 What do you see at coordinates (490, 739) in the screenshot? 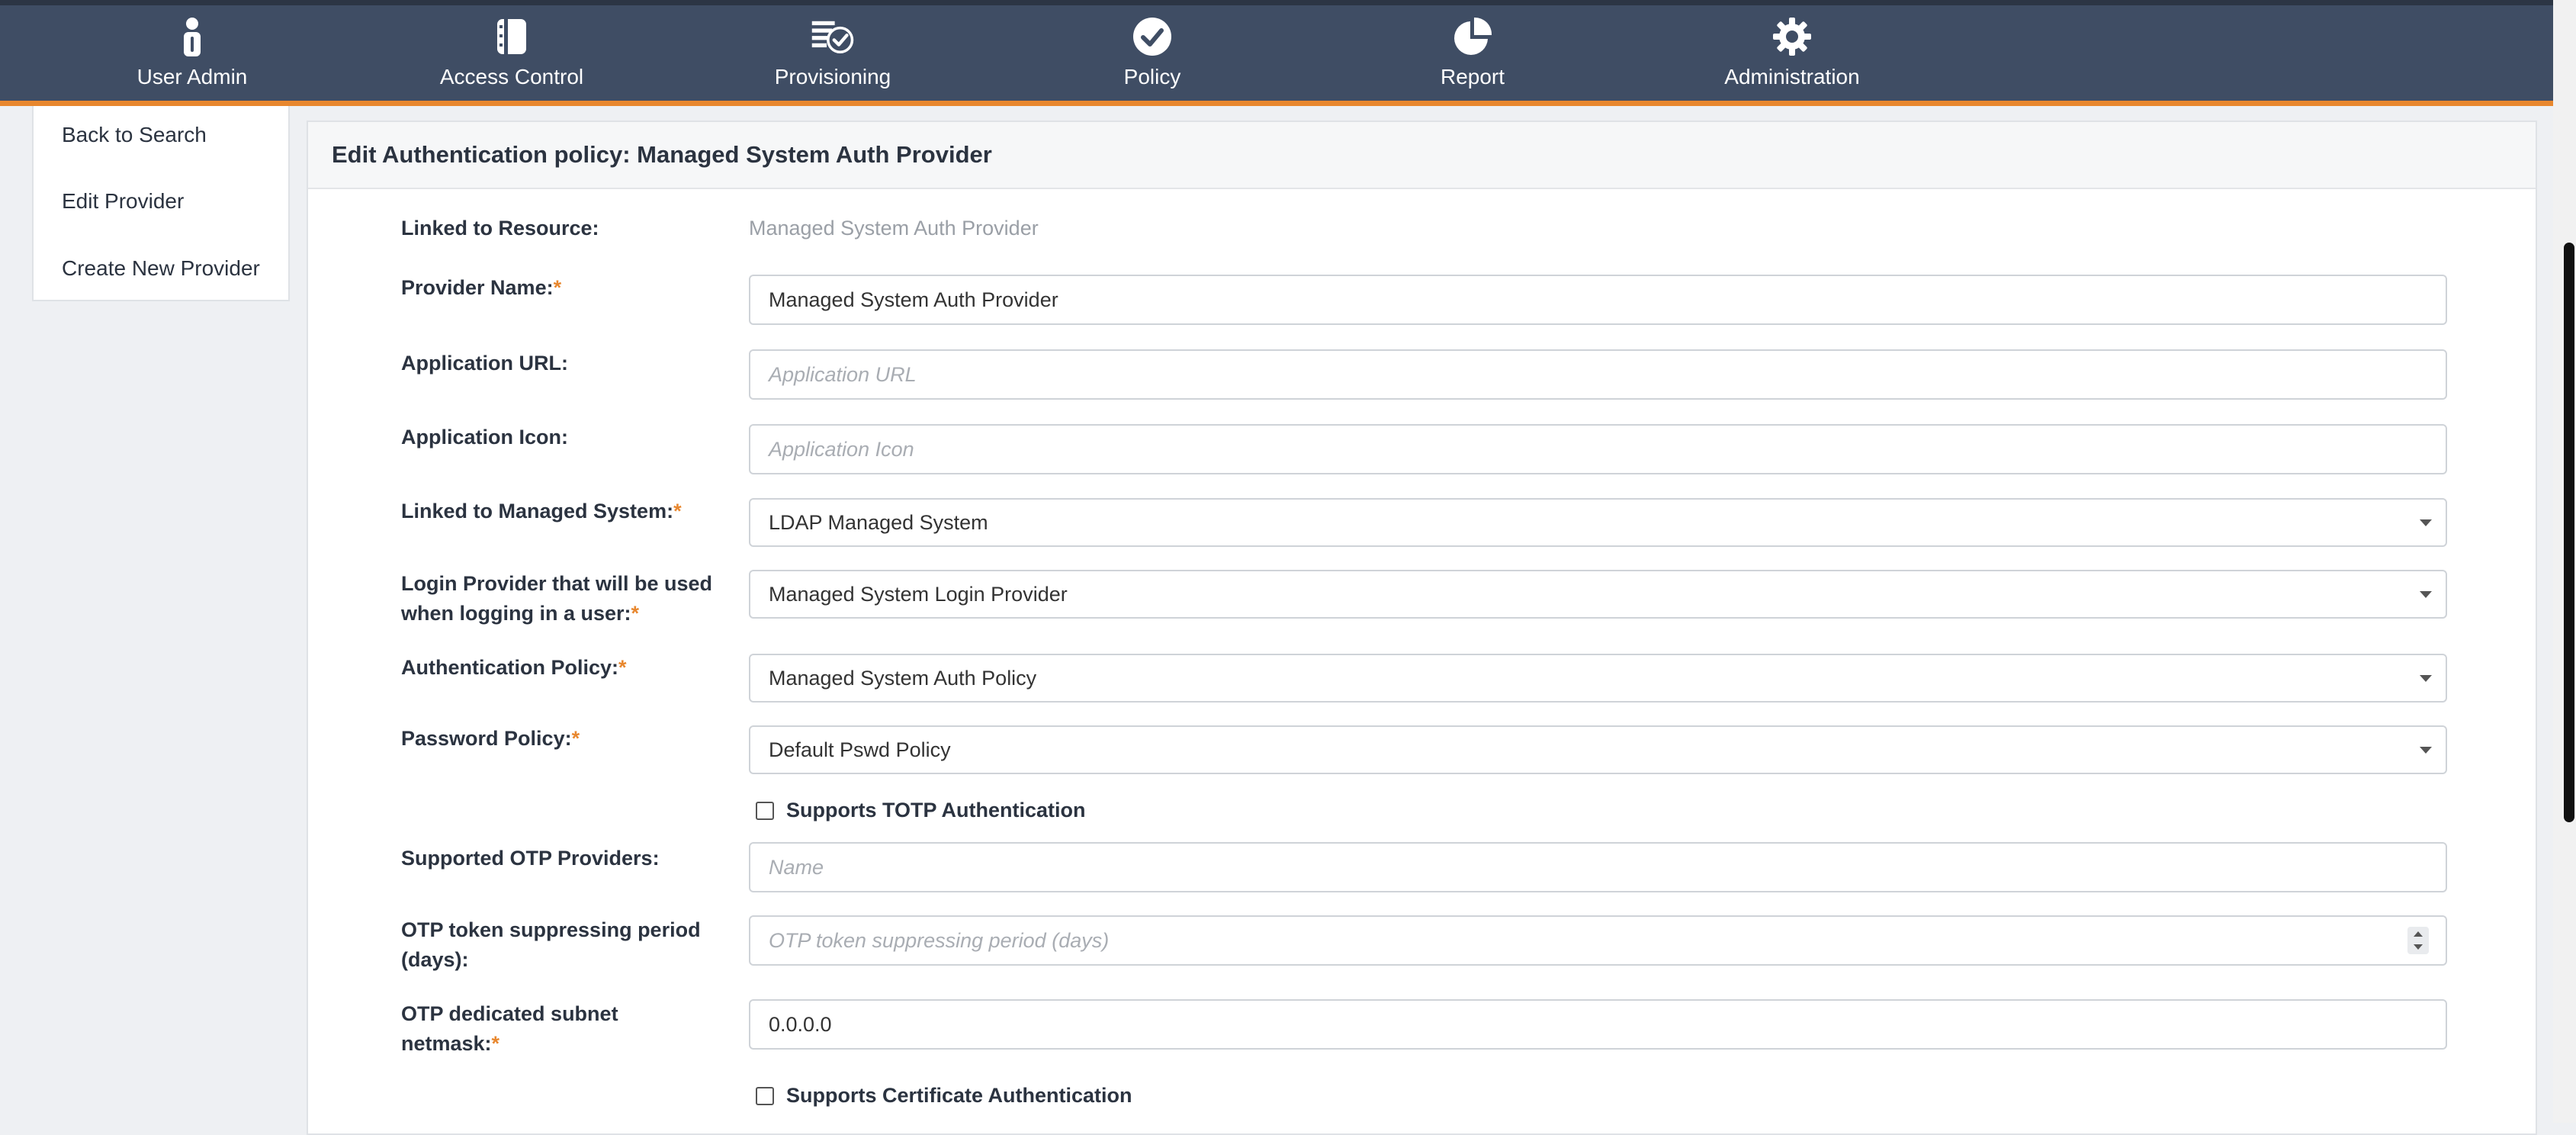
I see `password-policy-label: Password Policy:*` at bounding box center [490, 739].